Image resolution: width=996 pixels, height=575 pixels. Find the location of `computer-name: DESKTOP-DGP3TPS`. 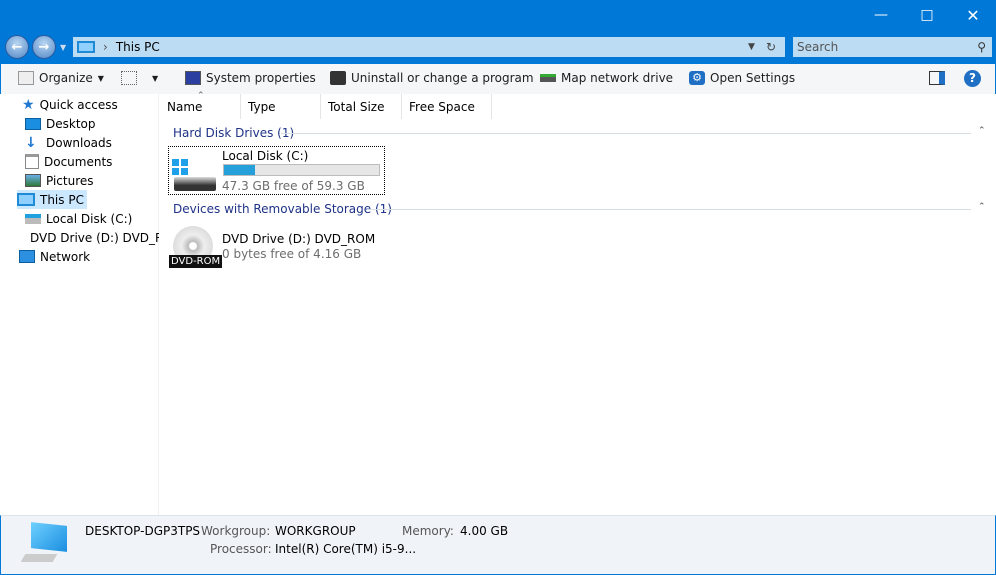

computer-name: DESKTOP-DGP3TPS is located at coordinates (143, 531).